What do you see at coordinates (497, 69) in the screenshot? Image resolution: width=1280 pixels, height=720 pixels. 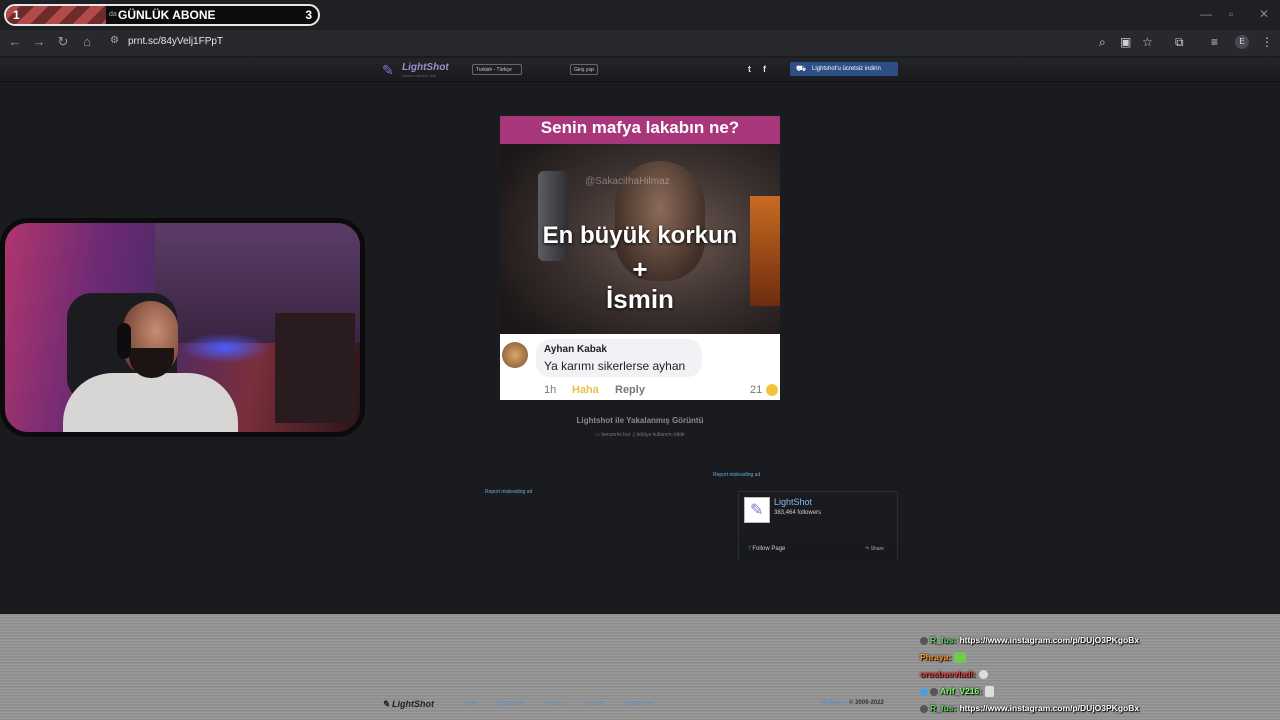 I see `language-select: Turkish - Türkçe` at bounding box center [497, 69].